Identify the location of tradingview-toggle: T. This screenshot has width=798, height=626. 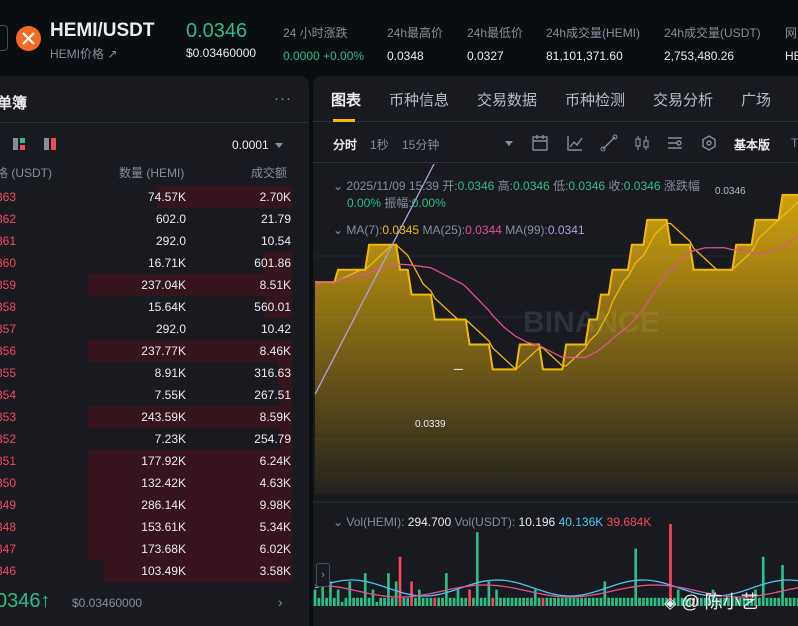
(794, 143).